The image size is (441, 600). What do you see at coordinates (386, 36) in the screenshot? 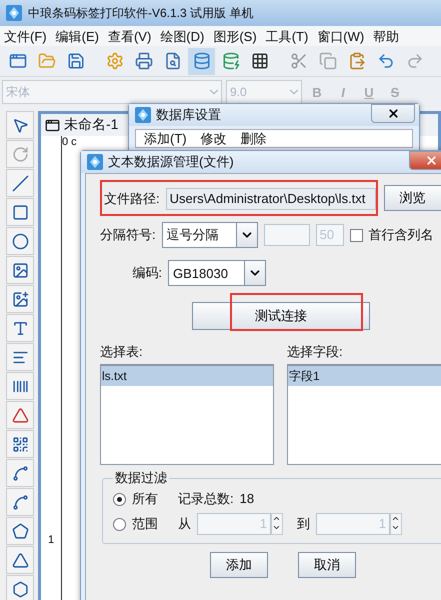
I see `menu-item: 帮助` at bounding box center [386, 36].